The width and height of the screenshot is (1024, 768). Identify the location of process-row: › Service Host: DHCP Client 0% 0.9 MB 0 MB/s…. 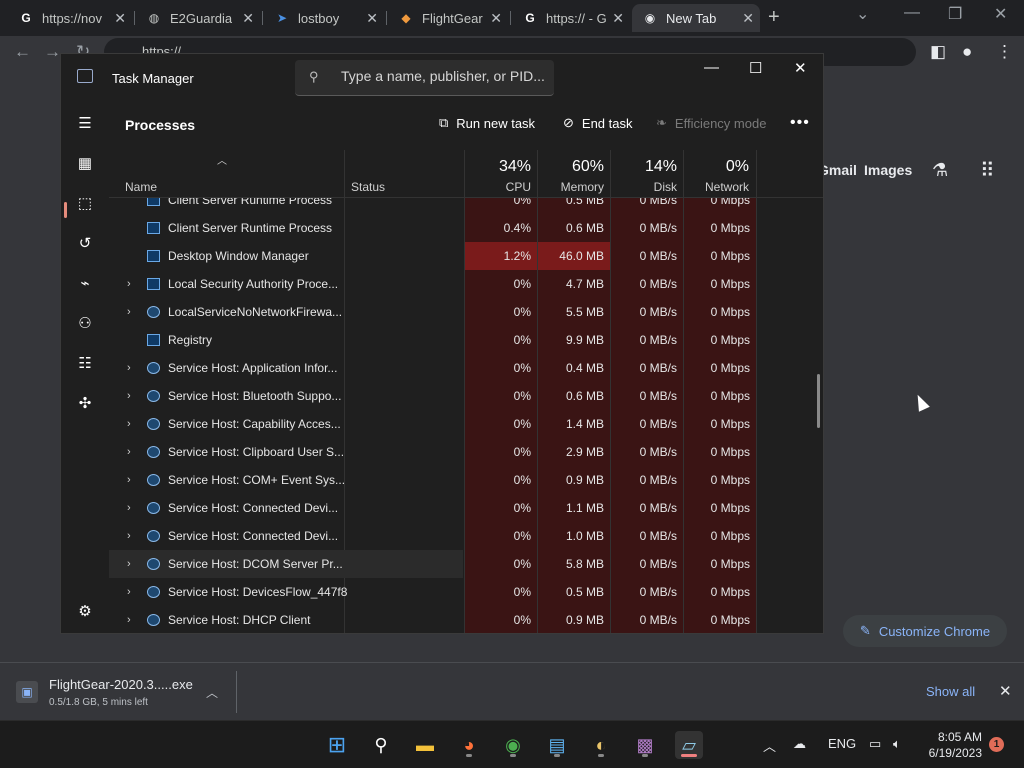
(466, 619).